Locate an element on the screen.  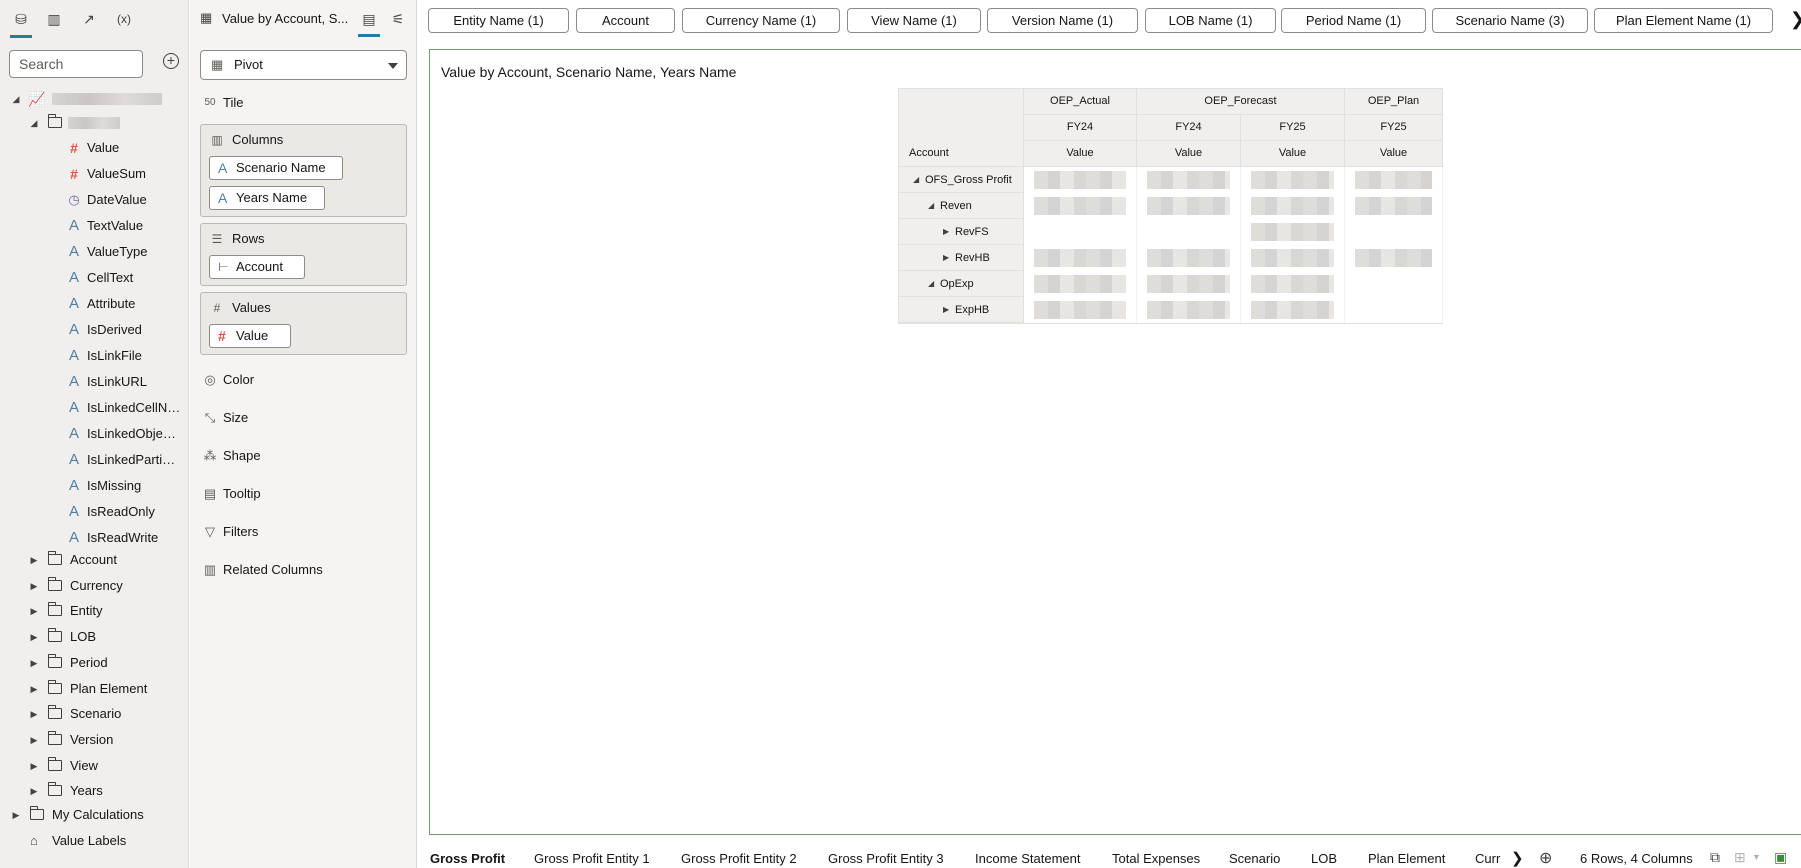
my-calculations: ▶ My Calculations is located at coordinates (94, 815).